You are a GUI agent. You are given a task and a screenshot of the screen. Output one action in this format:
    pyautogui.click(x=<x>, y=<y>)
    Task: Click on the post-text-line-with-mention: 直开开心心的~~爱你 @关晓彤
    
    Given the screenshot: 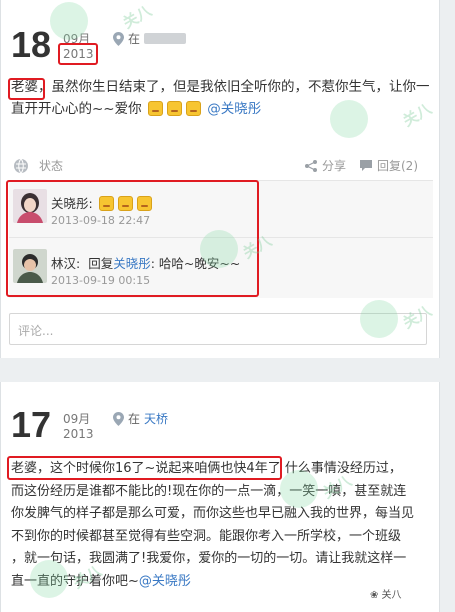 What is the action you would take?
    pyautogui.click(x=136, y=109)
    